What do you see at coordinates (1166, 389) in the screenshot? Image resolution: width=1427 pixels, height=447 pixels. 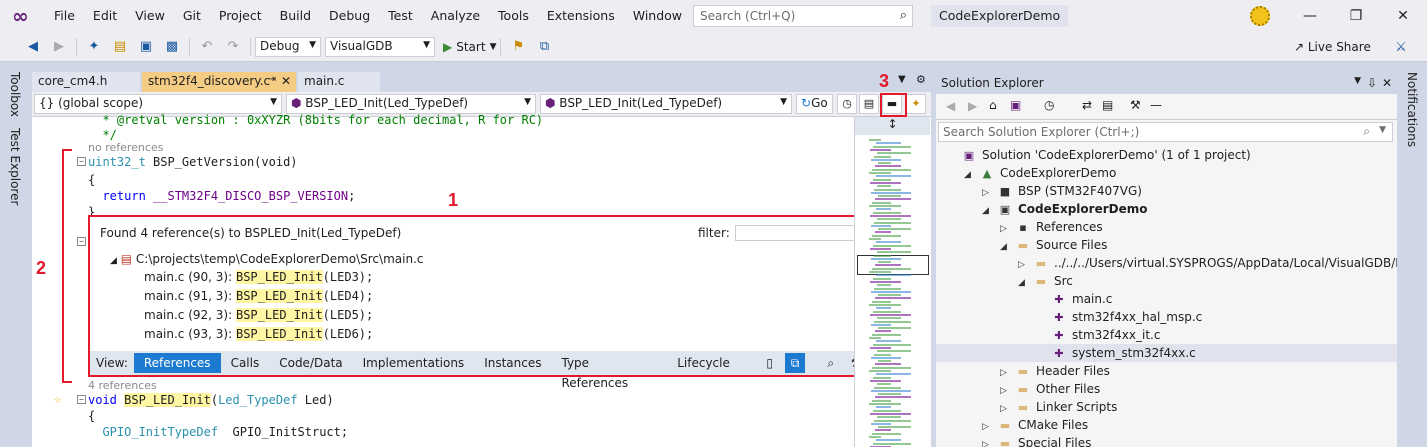 I see `tree-item: ▷ ▬ Other Files` at bounding box center [1166, 389].